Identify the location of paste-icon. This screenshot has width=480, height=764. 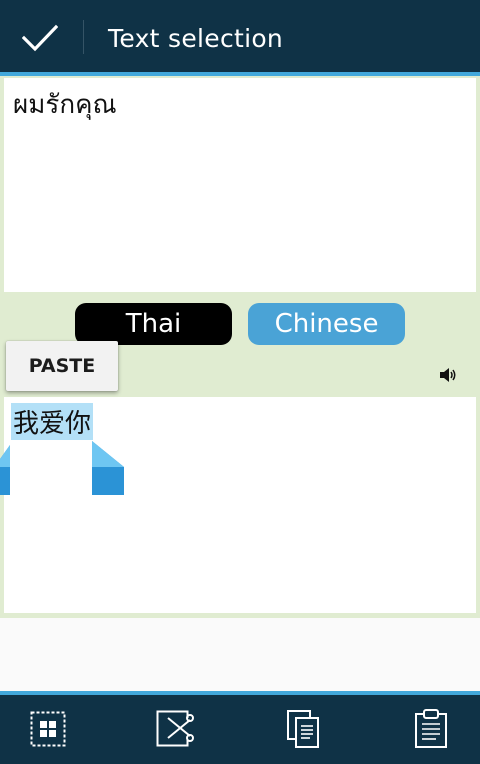
(431, 728).